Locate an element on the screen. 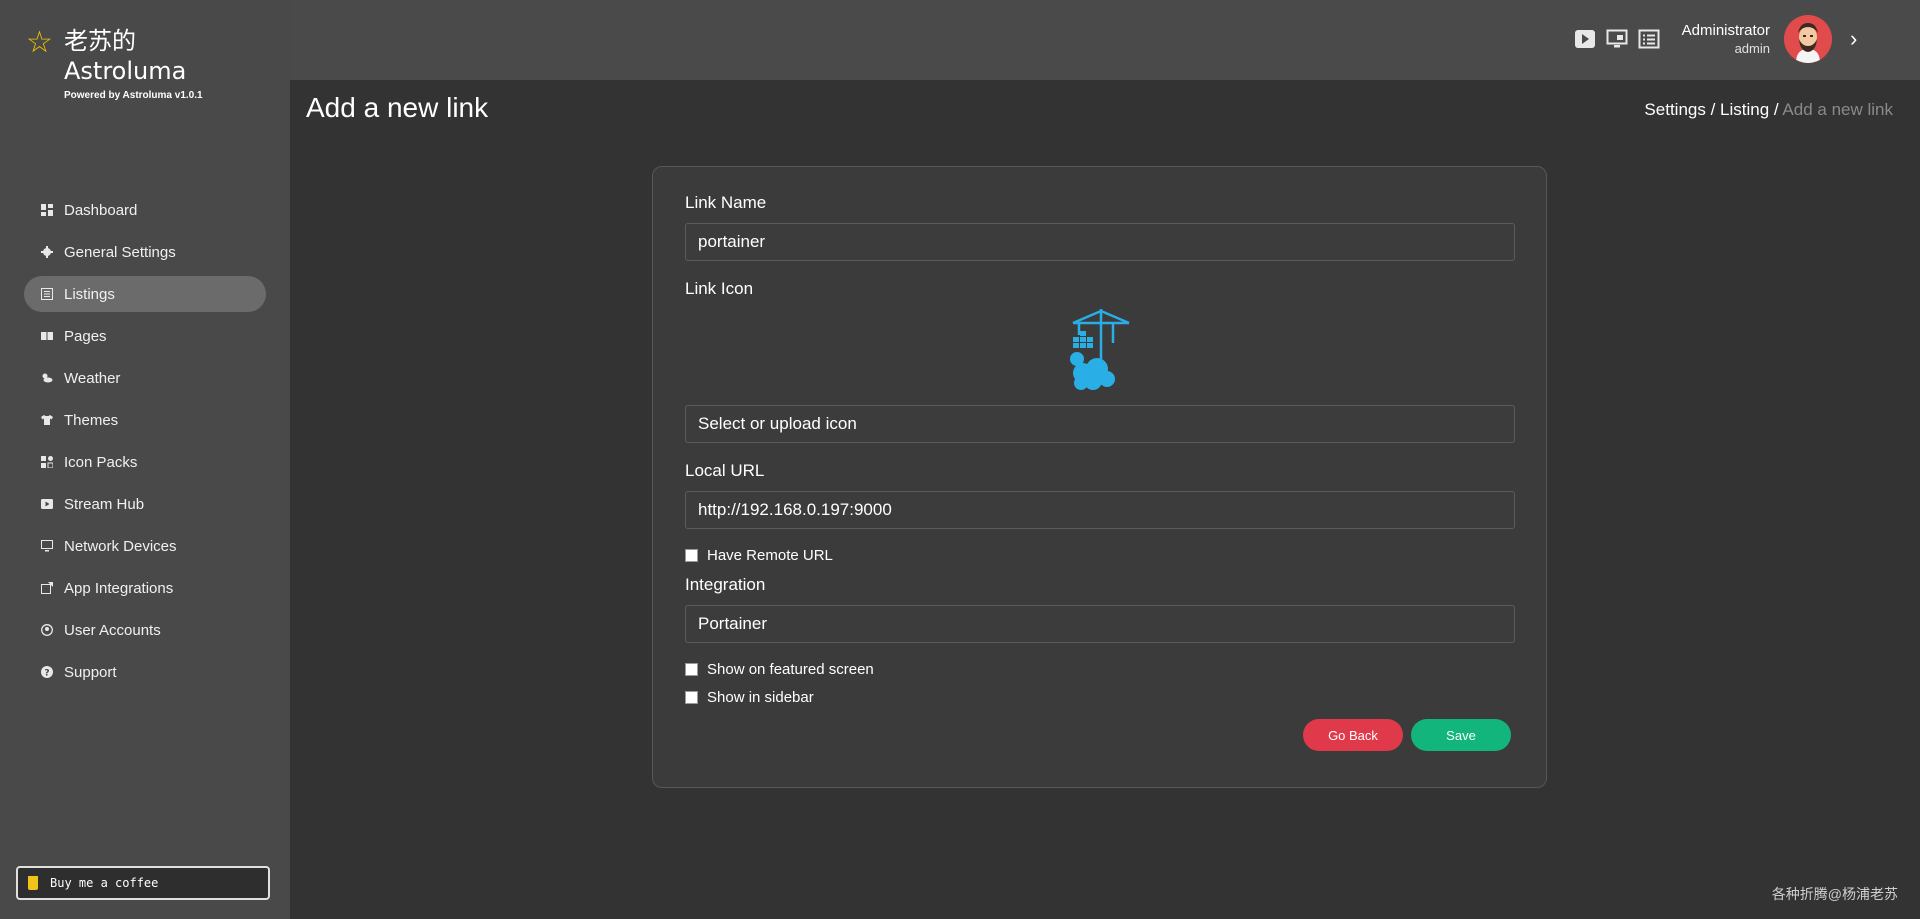 Image resolution: width=1920 pixels, height=919 pixels. brand-title-line2: Astroluma is located at coordinates (125, 71).